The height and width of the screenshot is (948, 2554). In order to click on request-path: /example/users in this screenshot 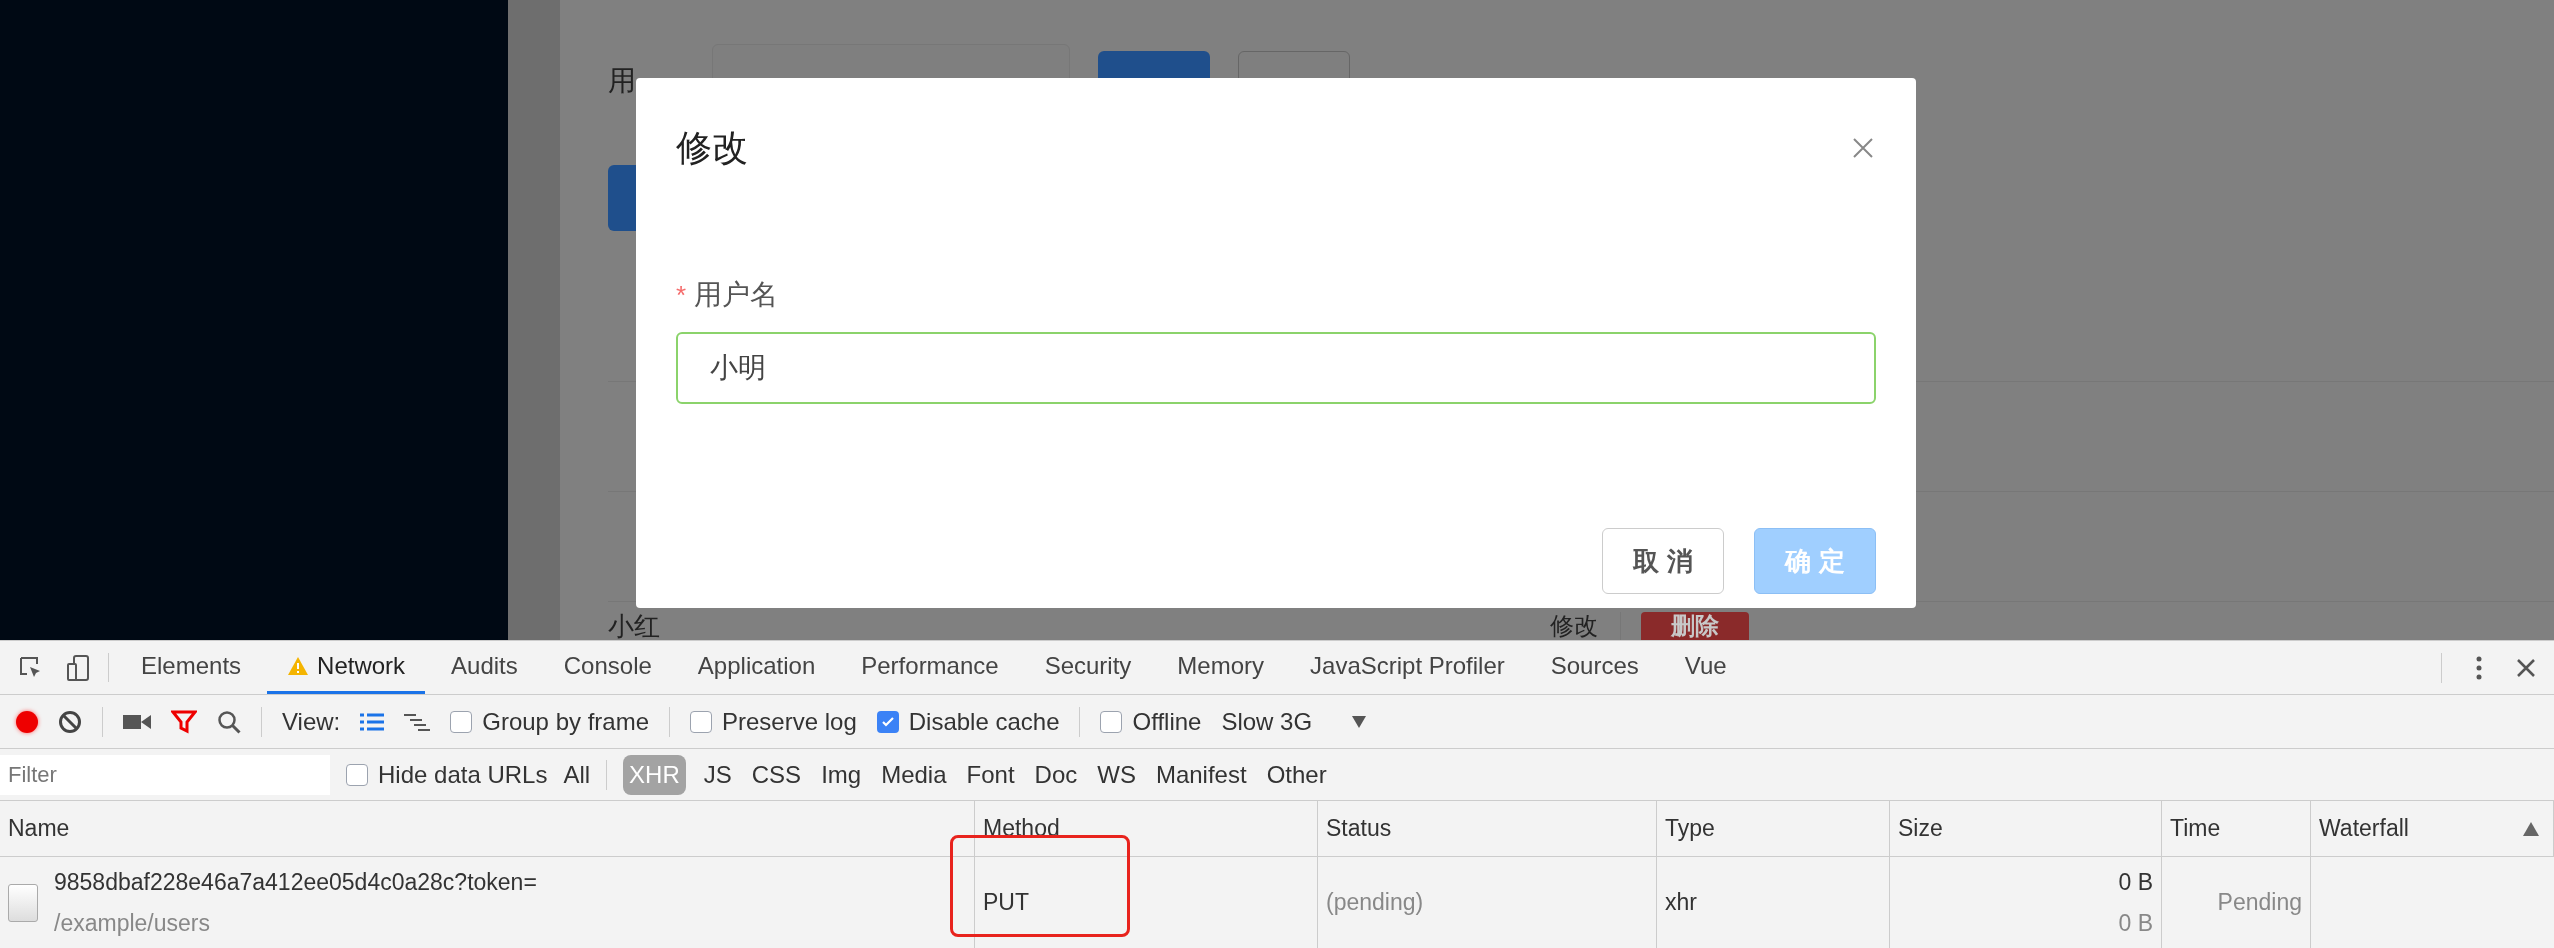, I will do `click(132, 923)`.